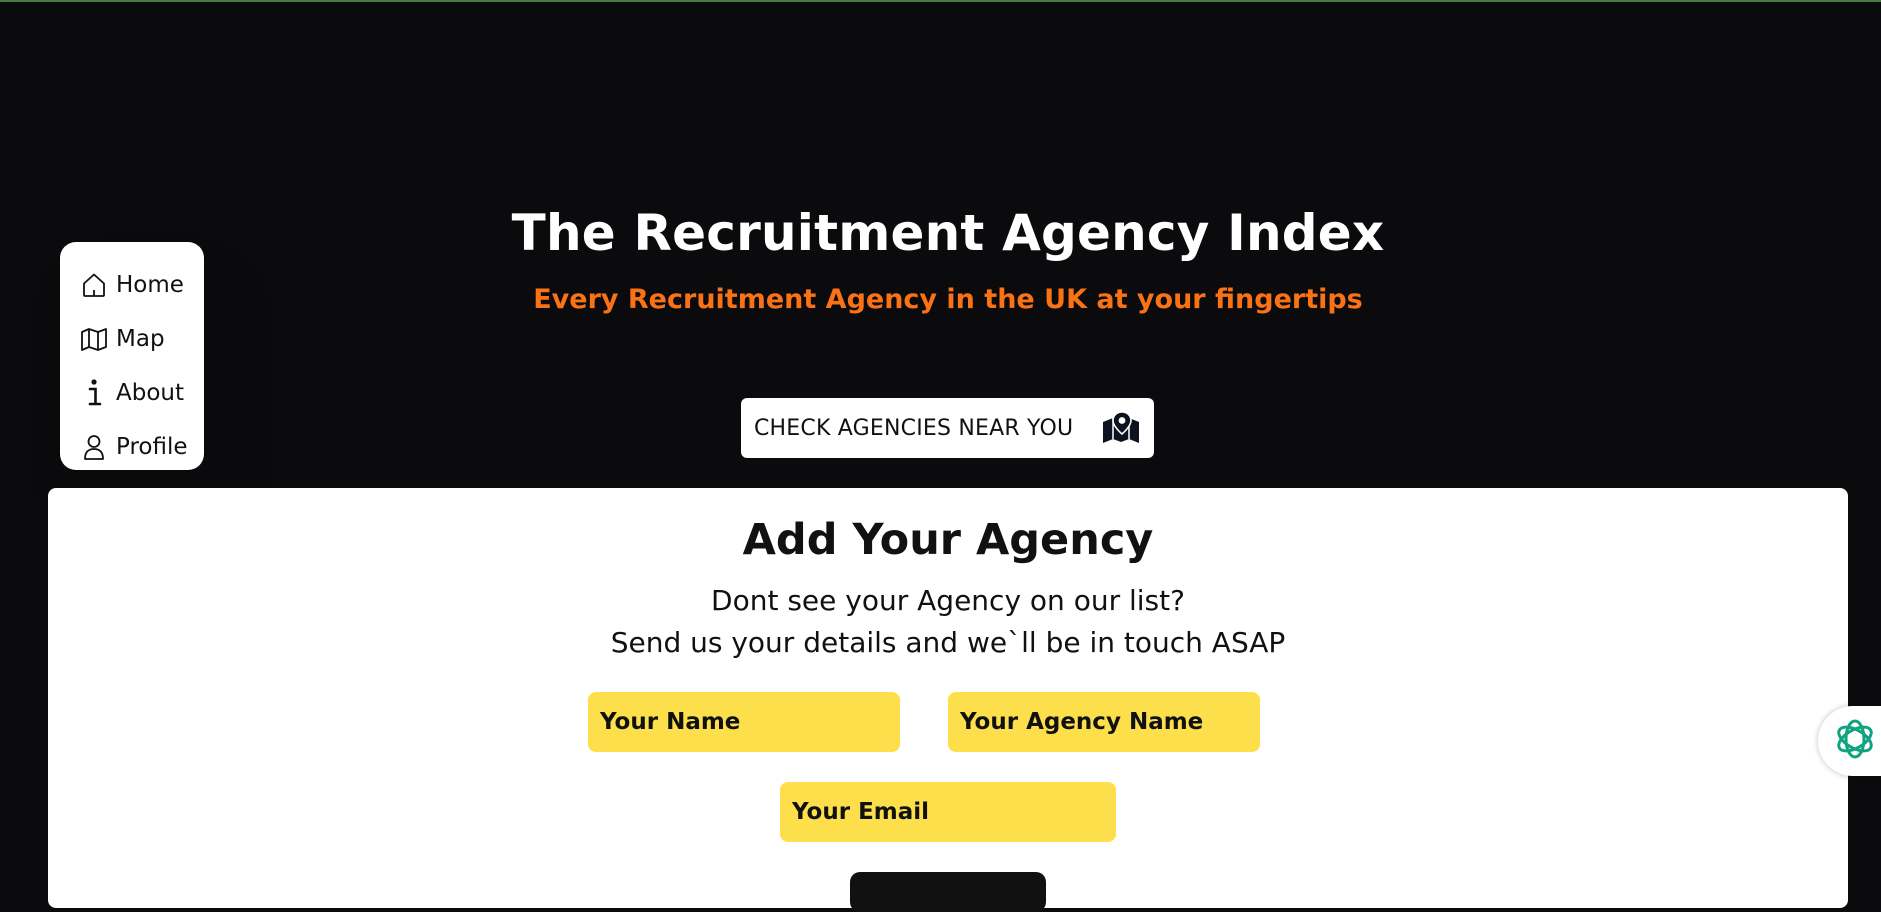 Image resolution: width=1881 pixels, height=912 pixels. I want to click on assistant-widget-button, so click(1849, 741).